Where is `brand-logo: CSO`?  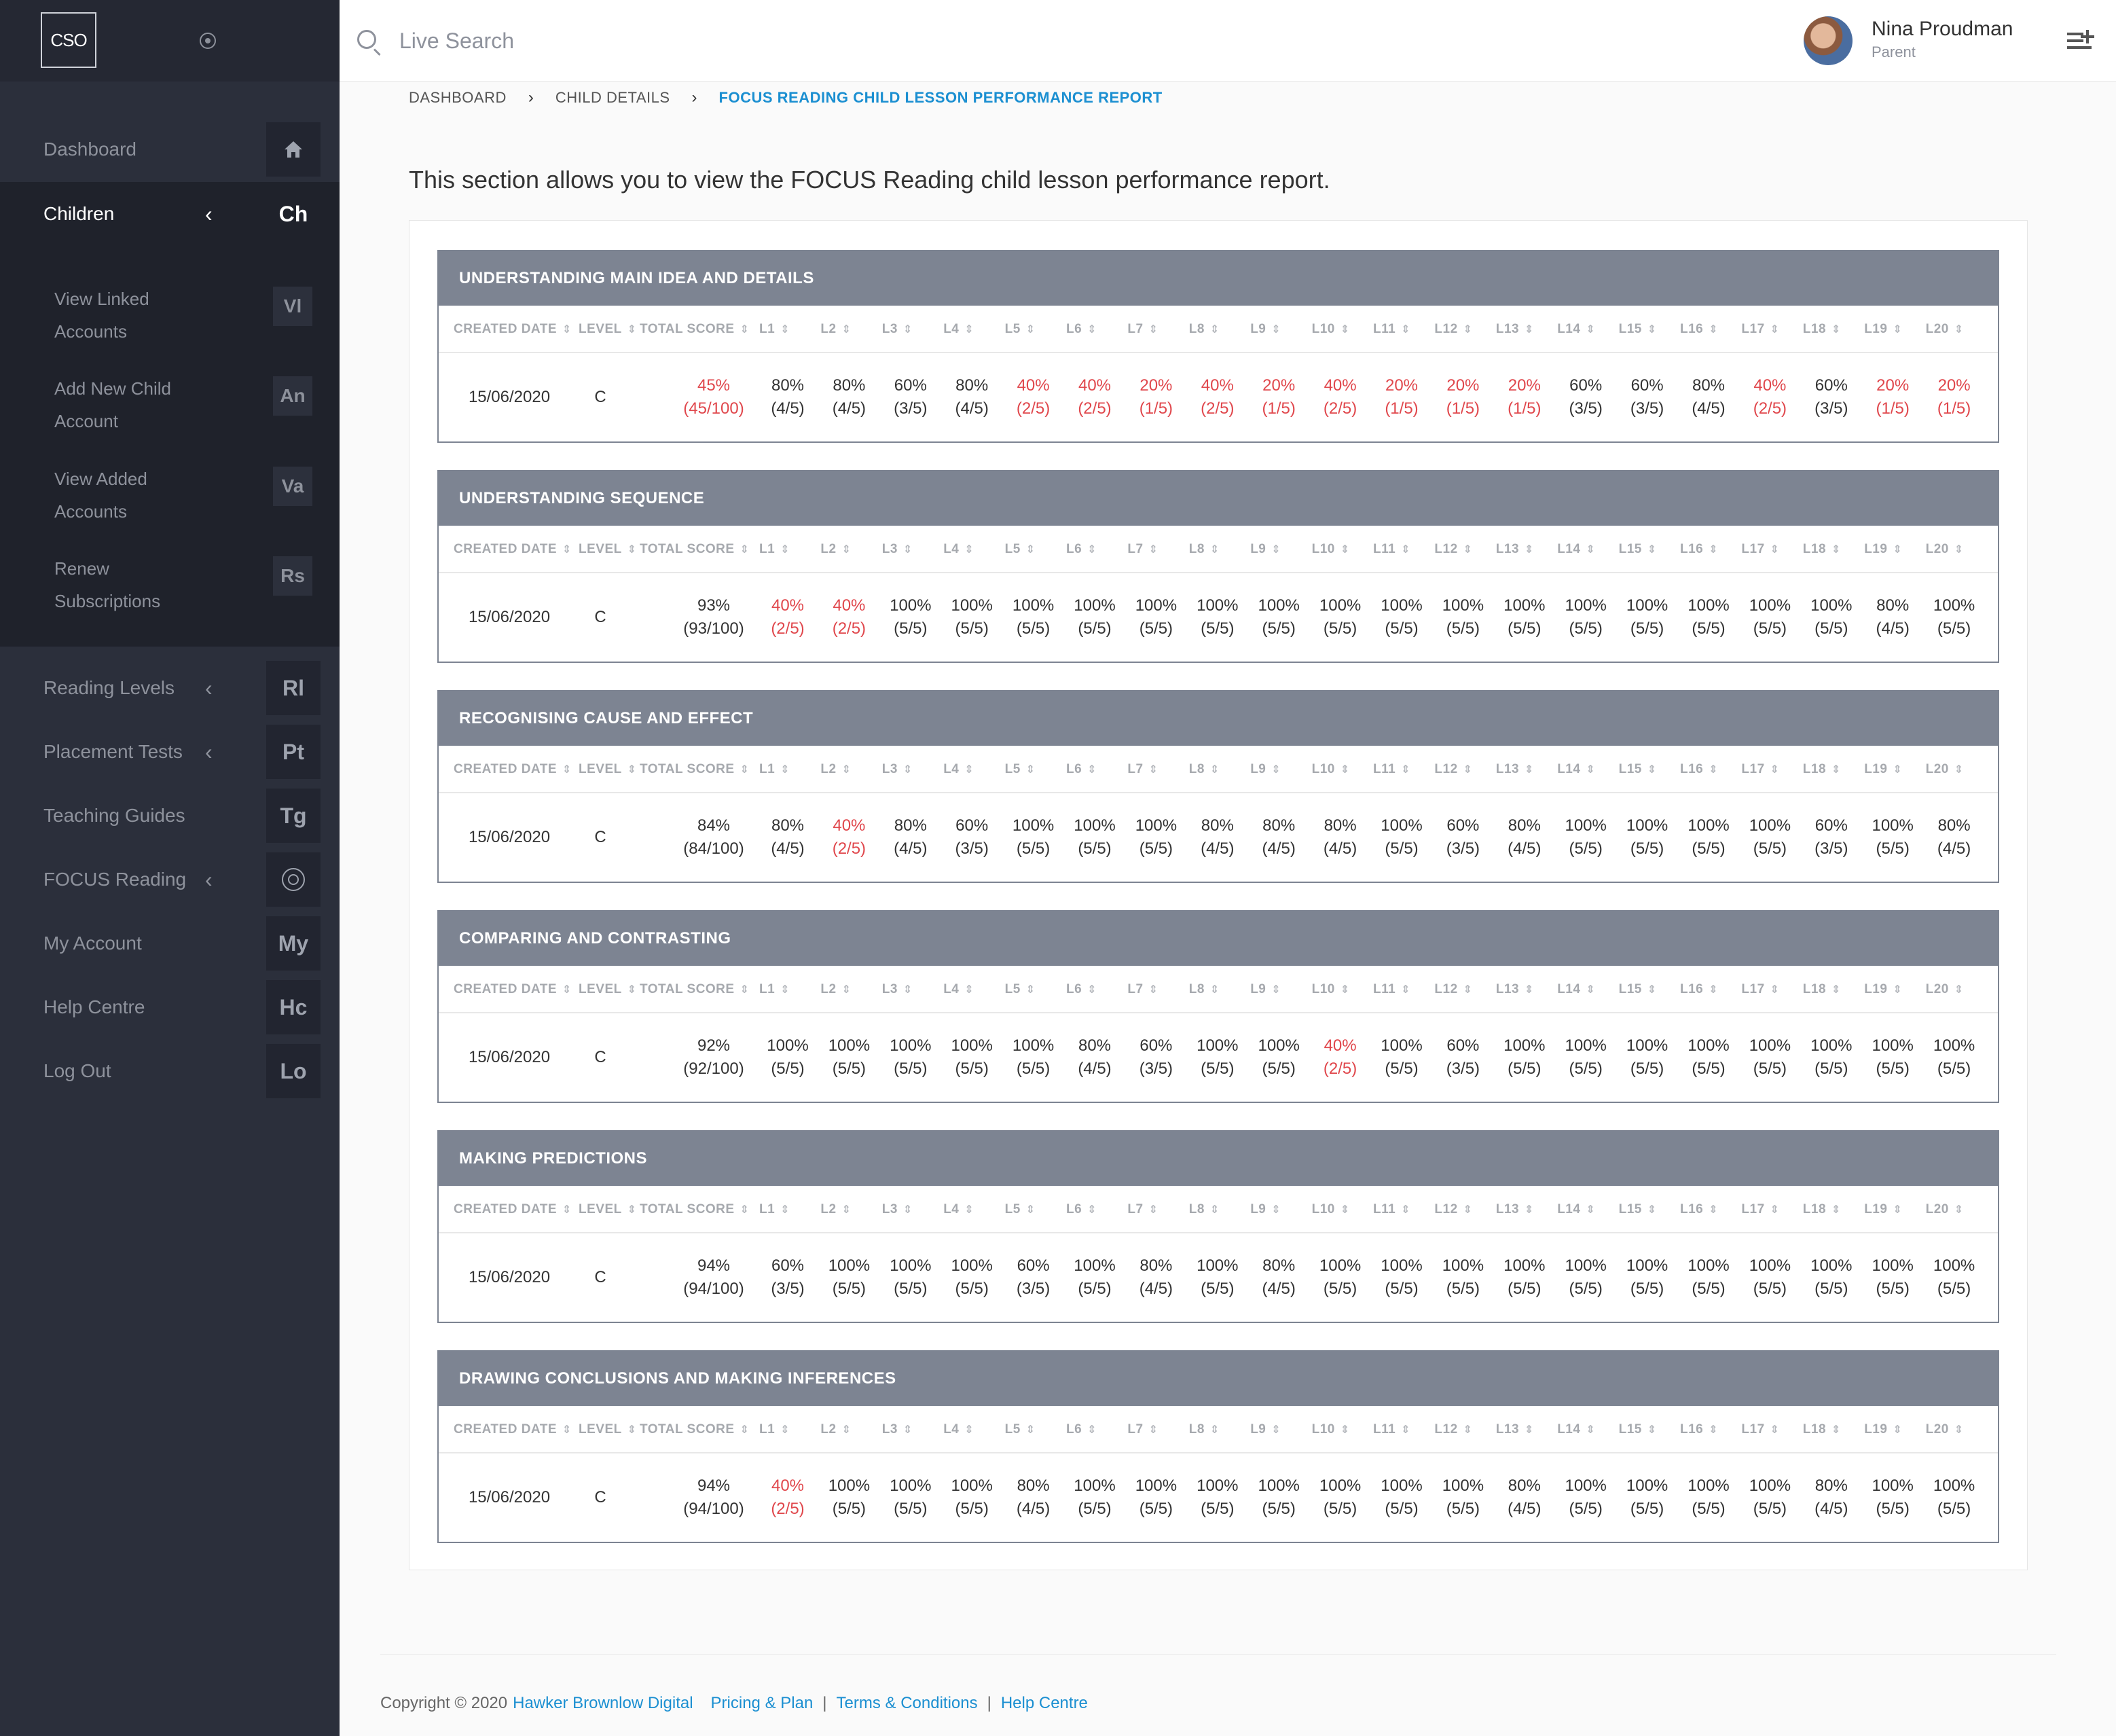
brand-logo: CSO is located at coordinates (69, 40).